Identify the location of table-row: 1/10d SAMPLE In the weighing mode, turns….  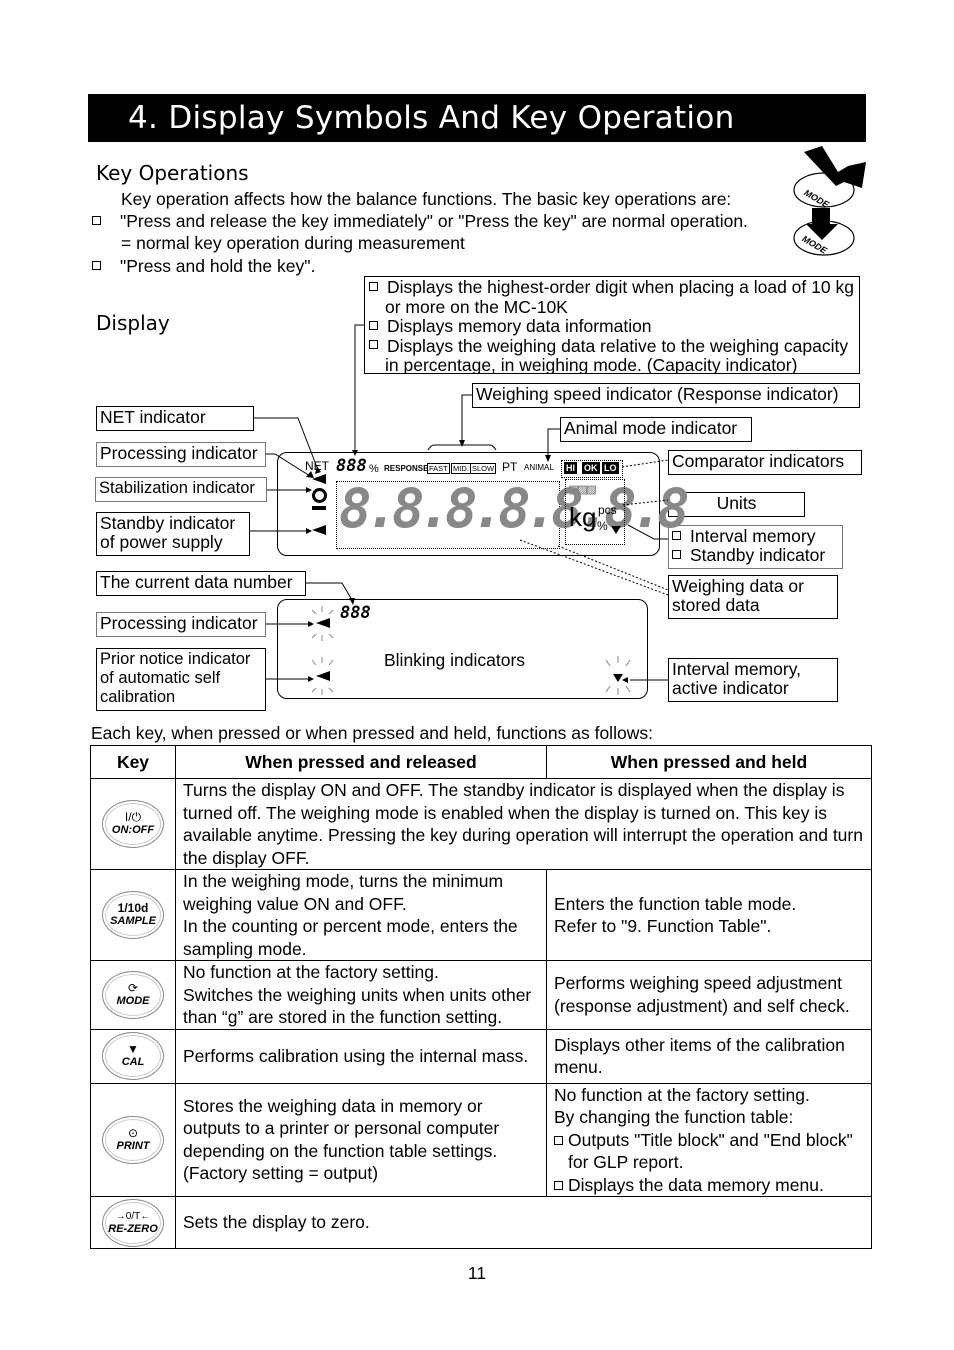
(481, 915).